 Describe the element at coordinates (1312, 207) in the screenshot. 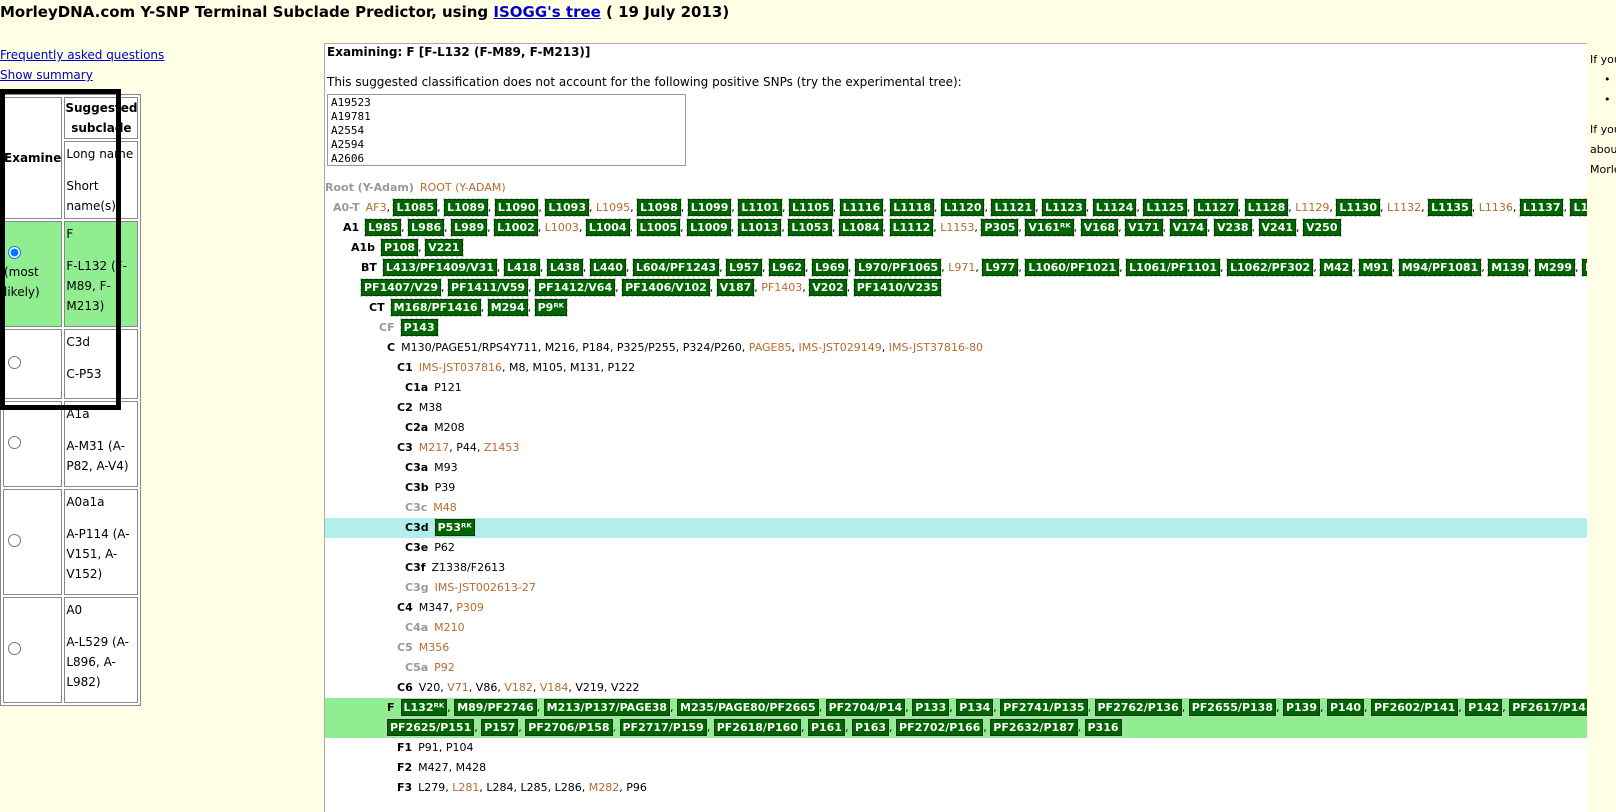

I see `untested-snp: L1129` at that location.